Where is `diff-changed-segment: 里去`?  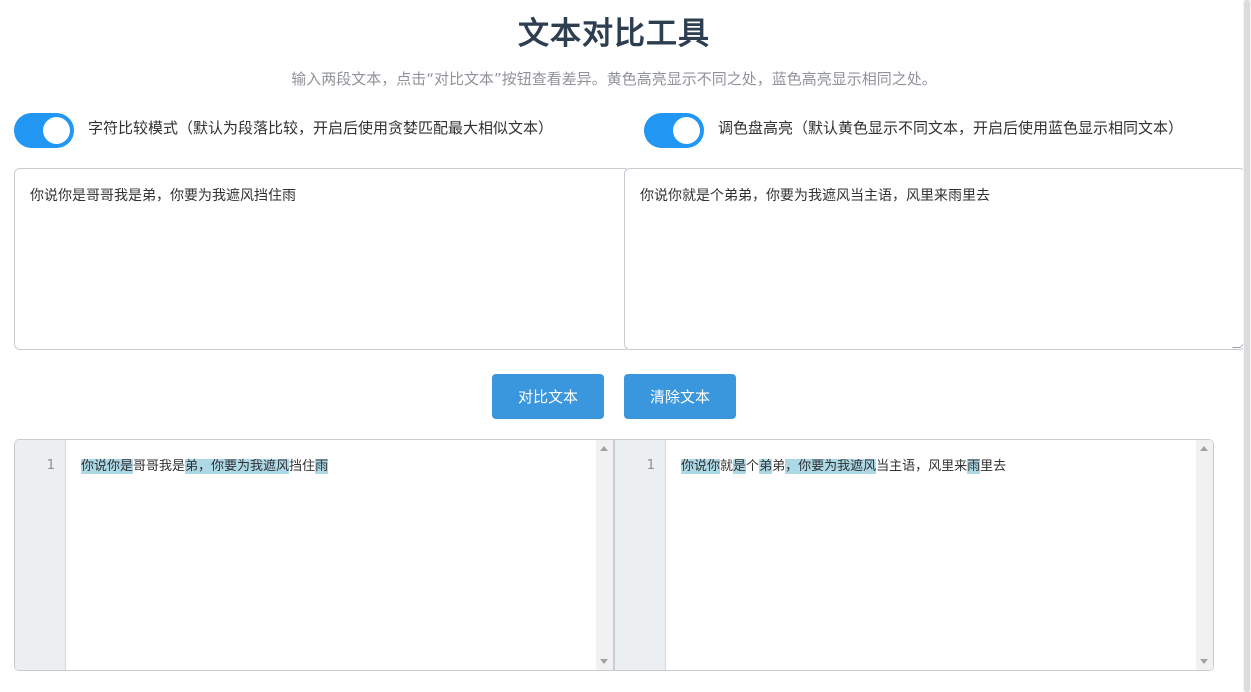
diff-changed-segment: 里去 is located at coordinates (993, 466).